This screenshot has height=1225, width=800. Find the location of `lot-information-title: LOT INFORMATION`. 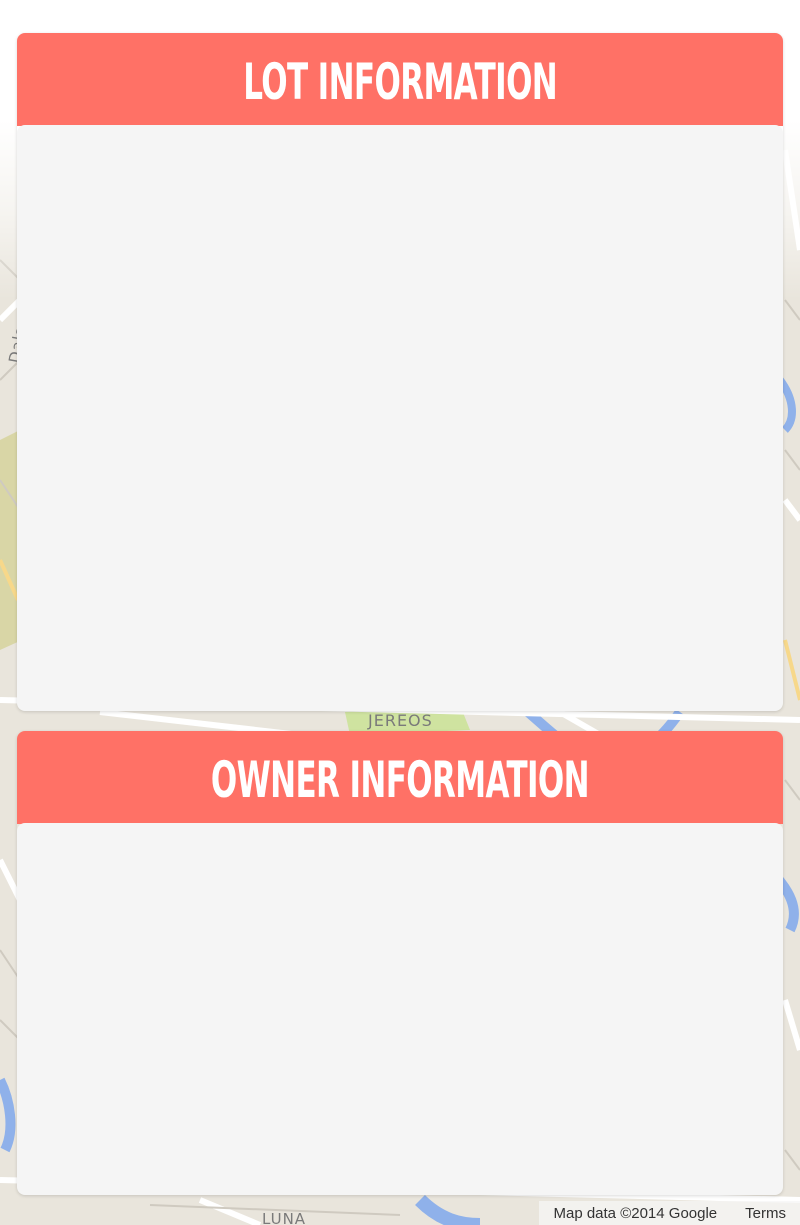

lot-information-title: LOT INFORMATION is located at coordinates (400, 81).